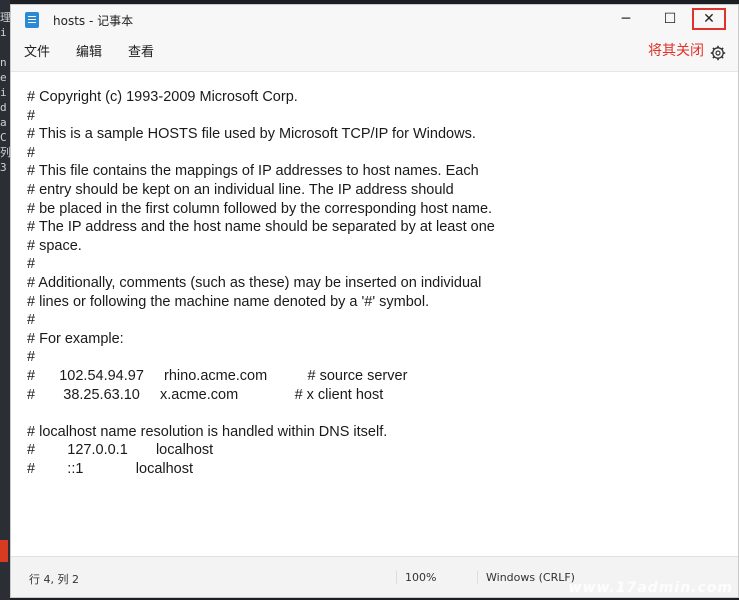  I want to click on minimize-icon: ─, so click(626, 19).